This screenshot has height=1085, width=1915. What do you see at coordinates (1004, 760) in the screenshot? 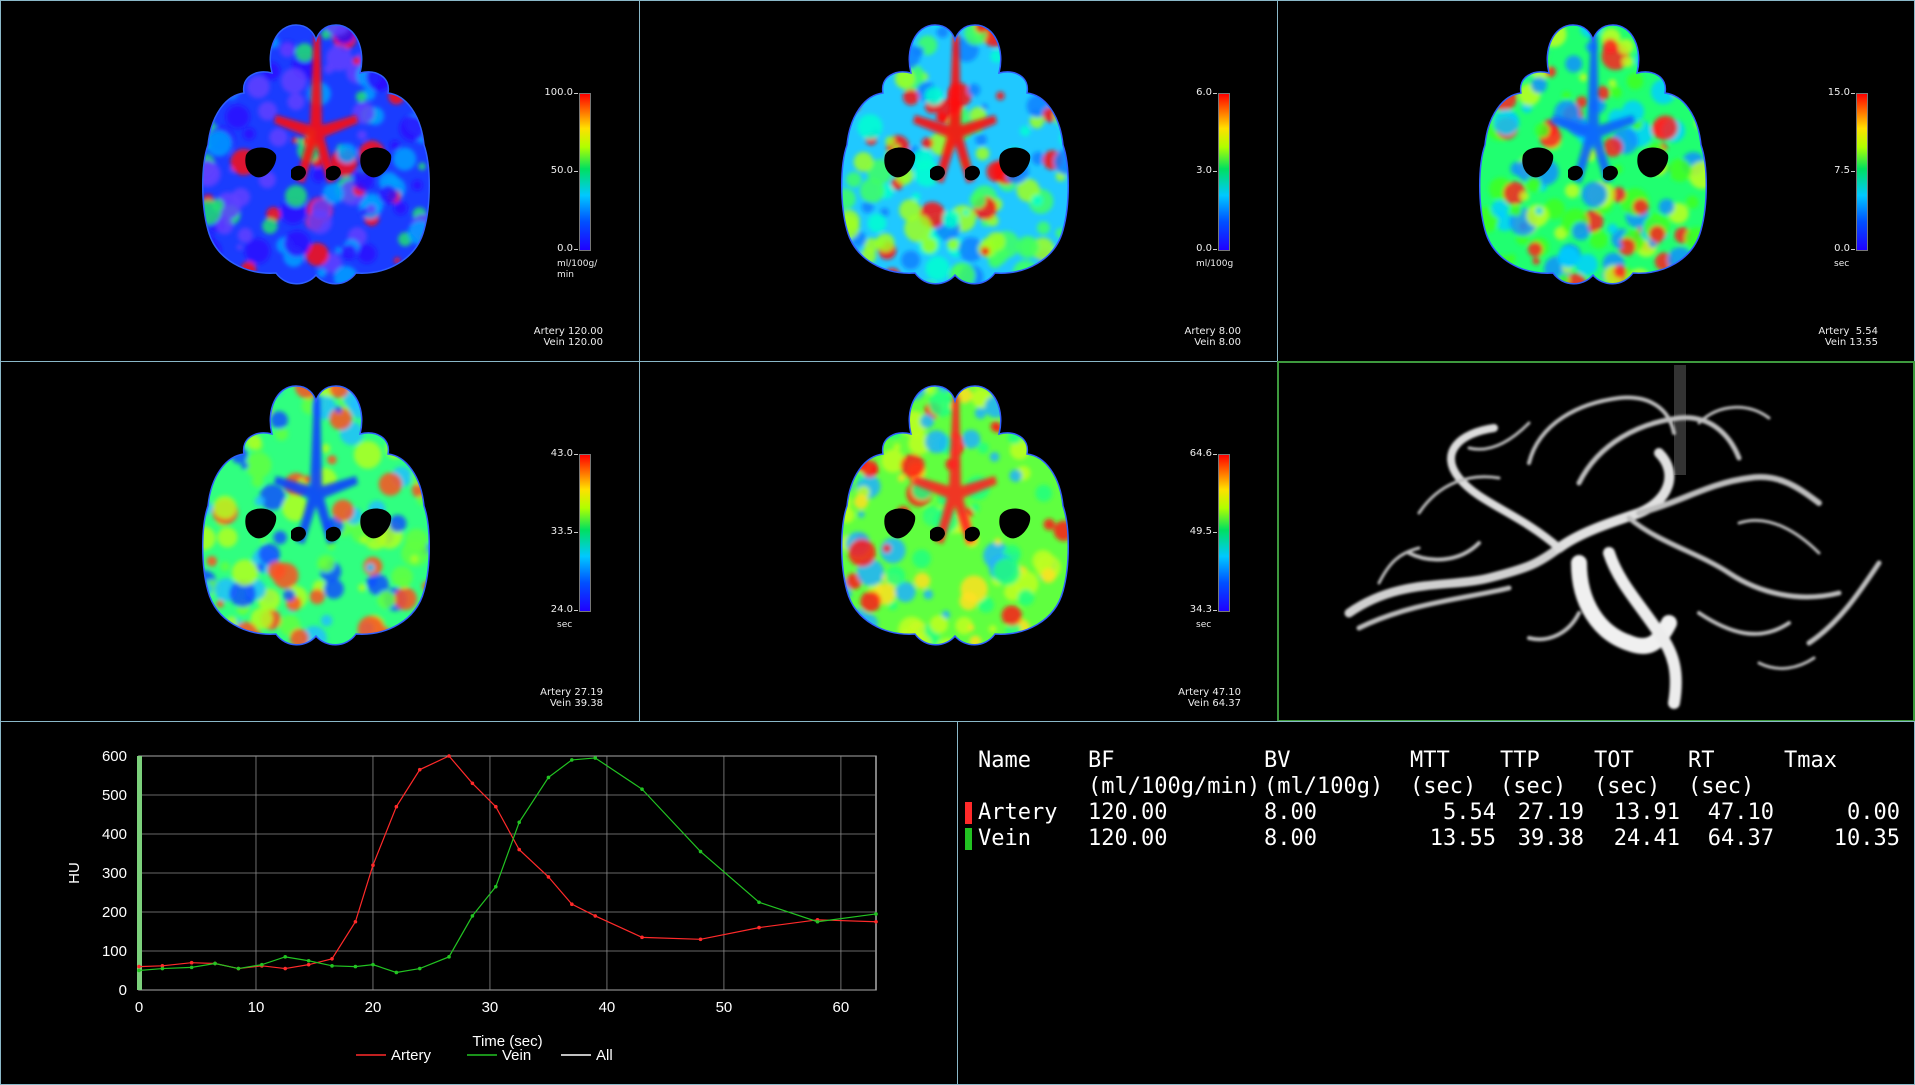
I see `column-header: Name` at bounding box center [1004, 760].